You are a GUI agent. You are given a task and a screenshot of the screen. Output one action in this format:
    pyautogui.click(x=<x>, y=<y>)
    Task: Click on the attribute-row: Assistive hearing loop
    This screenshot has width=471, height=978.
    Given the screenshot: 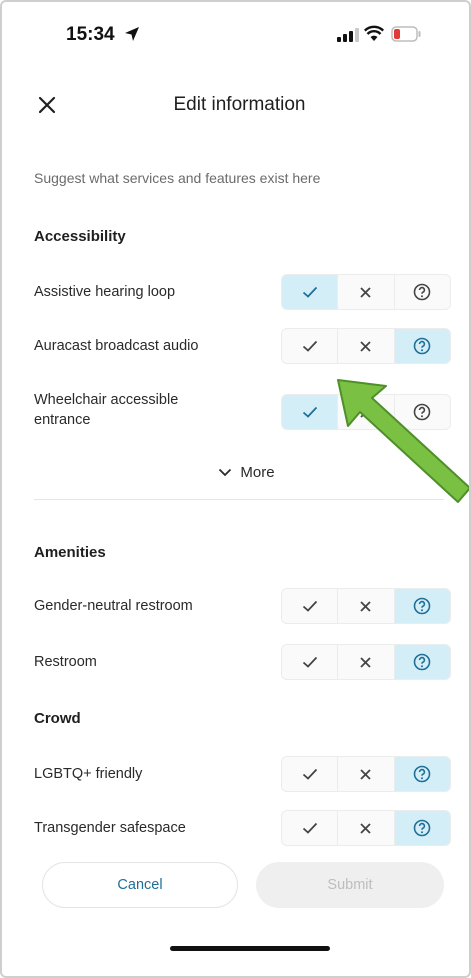 What is the action you would take?
    pyautogui.click(x=235, y=292)
    